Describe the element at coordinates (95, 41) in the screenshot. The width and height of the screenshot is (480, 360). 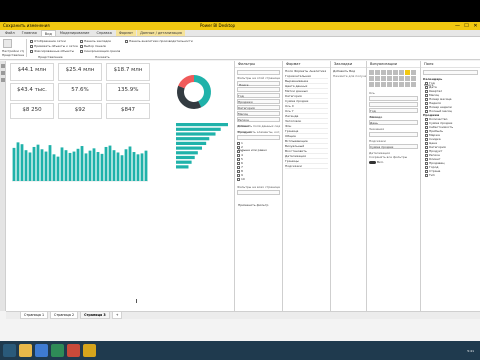
I see `checkbox-bookmarks: Панель закладок` at that location.